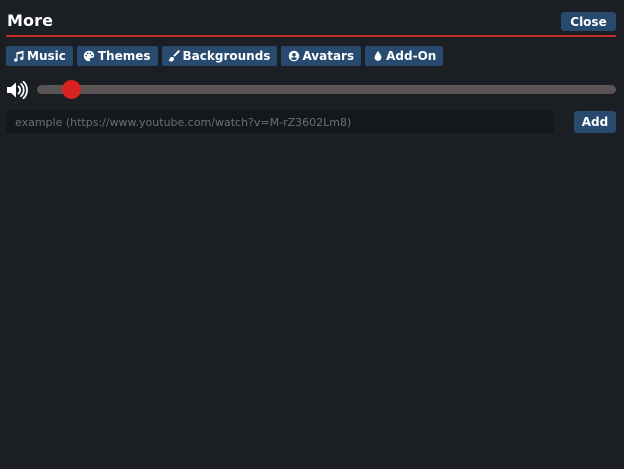  I want to click on add-button: Add, so click(595, 122).